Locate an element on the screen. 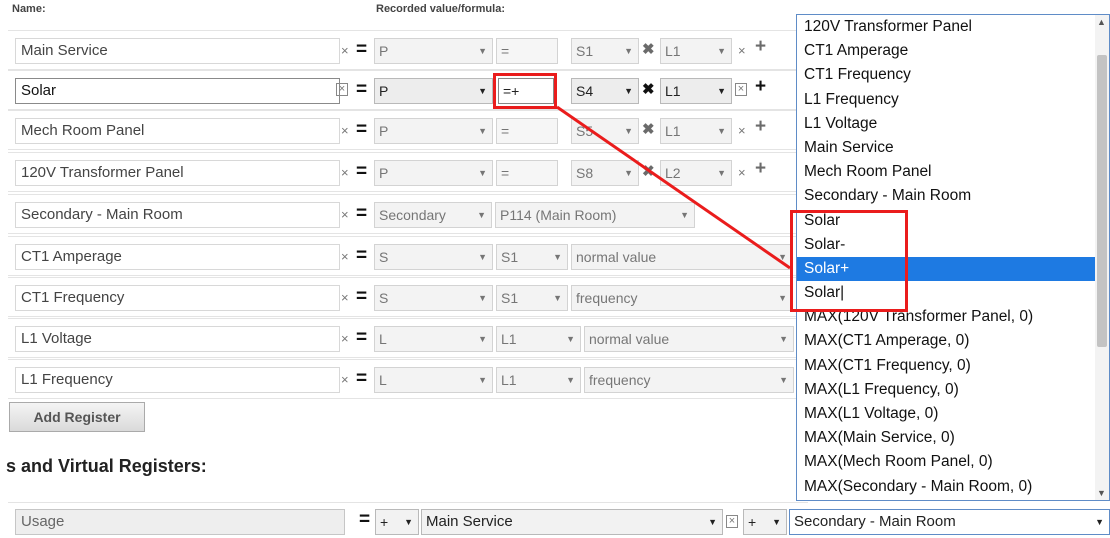 Image resolution: width=1110 pixels, height=538 pixels. annotation-connector-line is located at coordinates (673, 187).